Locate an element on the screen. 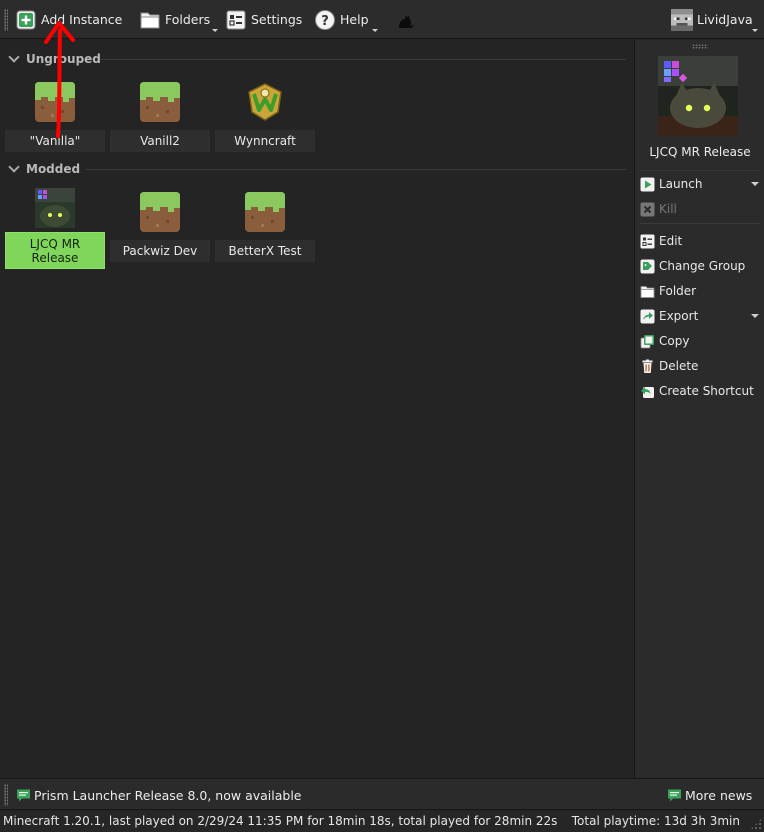 The width and height of the screenshot is (764, 832). group-header-ungrouped: Ungrouped is located at coordinates (54, 59).